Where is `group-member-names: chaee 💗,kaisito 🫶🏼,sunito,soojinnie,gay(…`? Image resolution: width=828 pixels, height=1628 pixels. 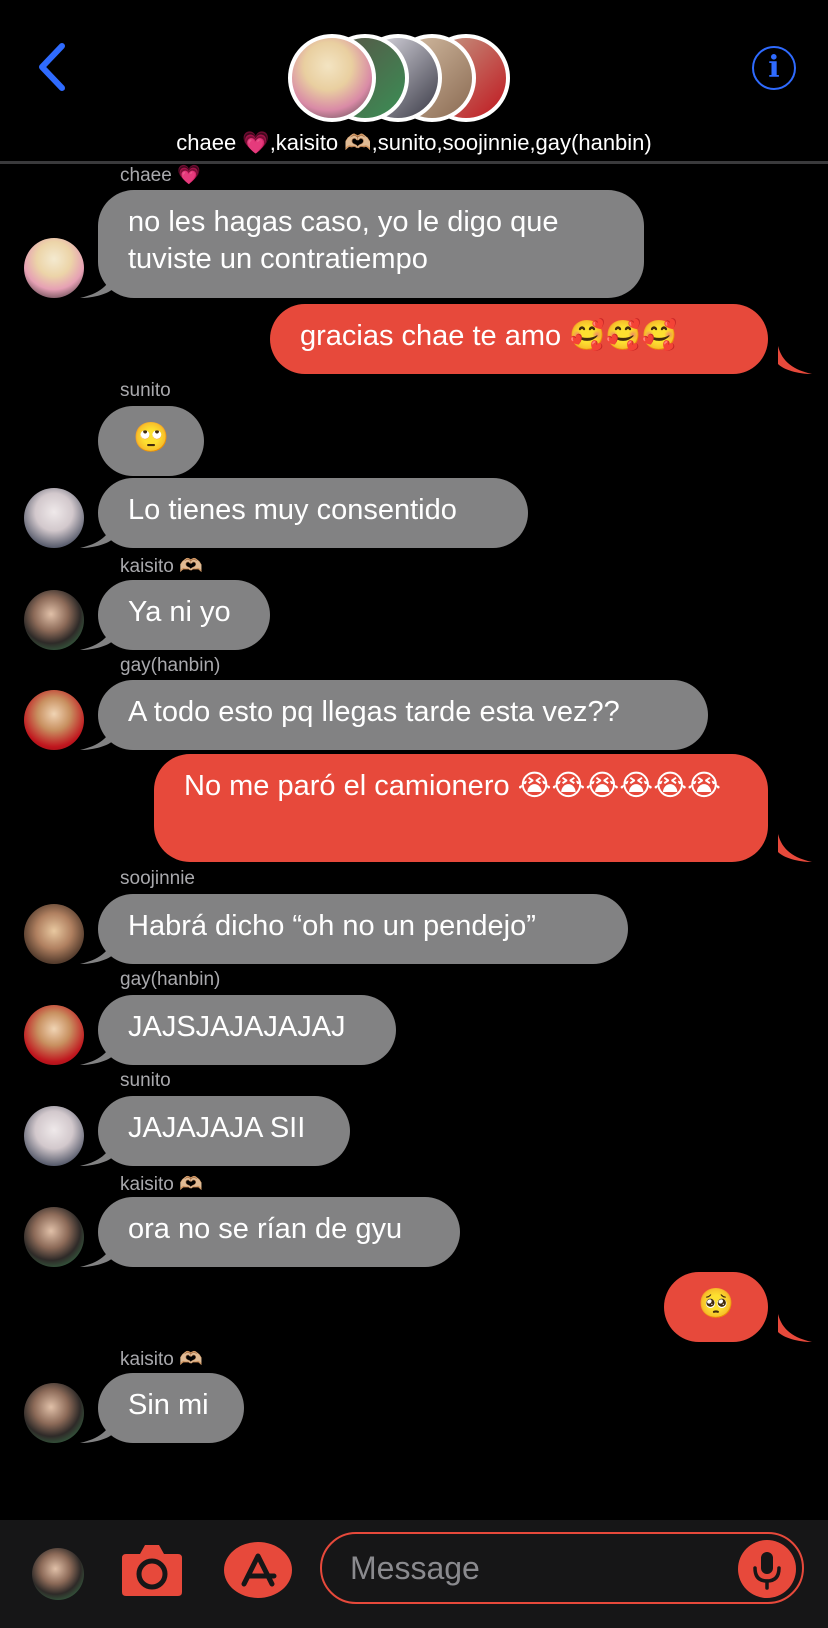
group-member-names: chaee 💗,kaisito 🫶🏼,sunito,soojinnie,gay(… is located at coordinates (414, 142).